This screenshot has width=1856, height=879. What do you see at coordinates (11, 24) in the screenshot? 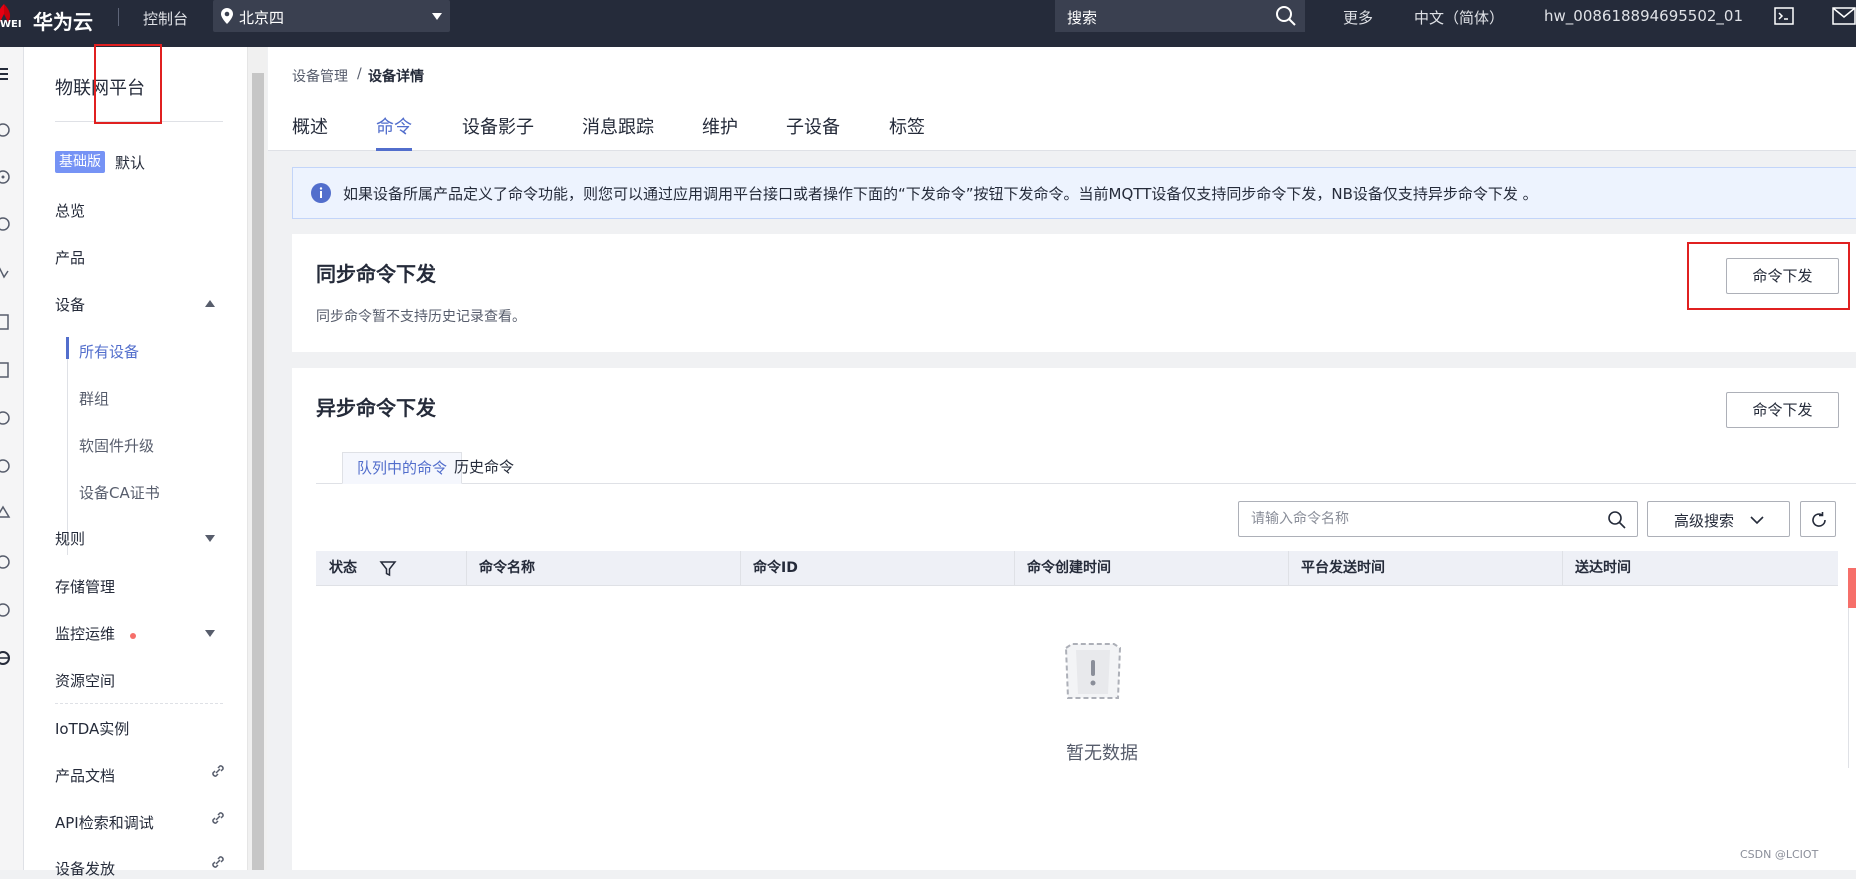
I see `logo-text: WEI` at bounding box center [11, 24].